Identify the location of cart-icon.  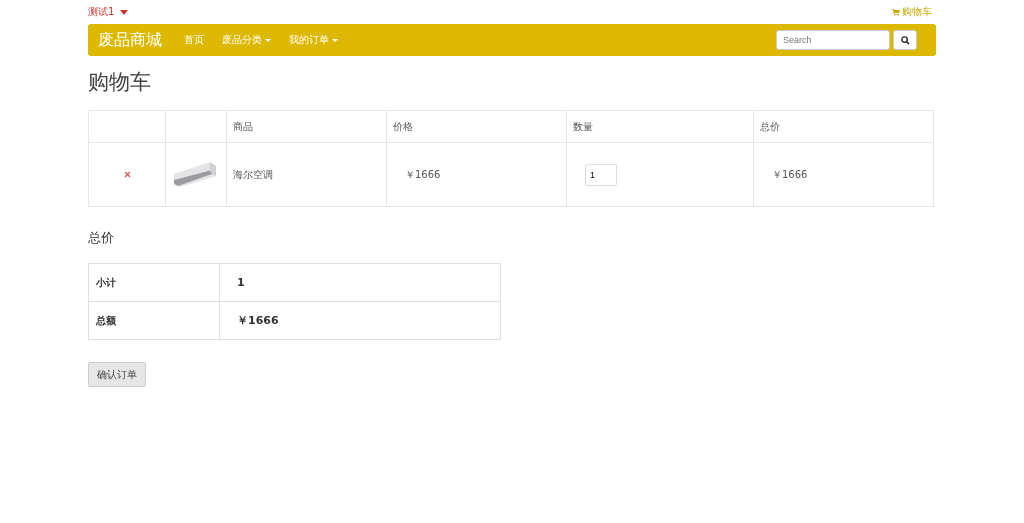
(896, 12).